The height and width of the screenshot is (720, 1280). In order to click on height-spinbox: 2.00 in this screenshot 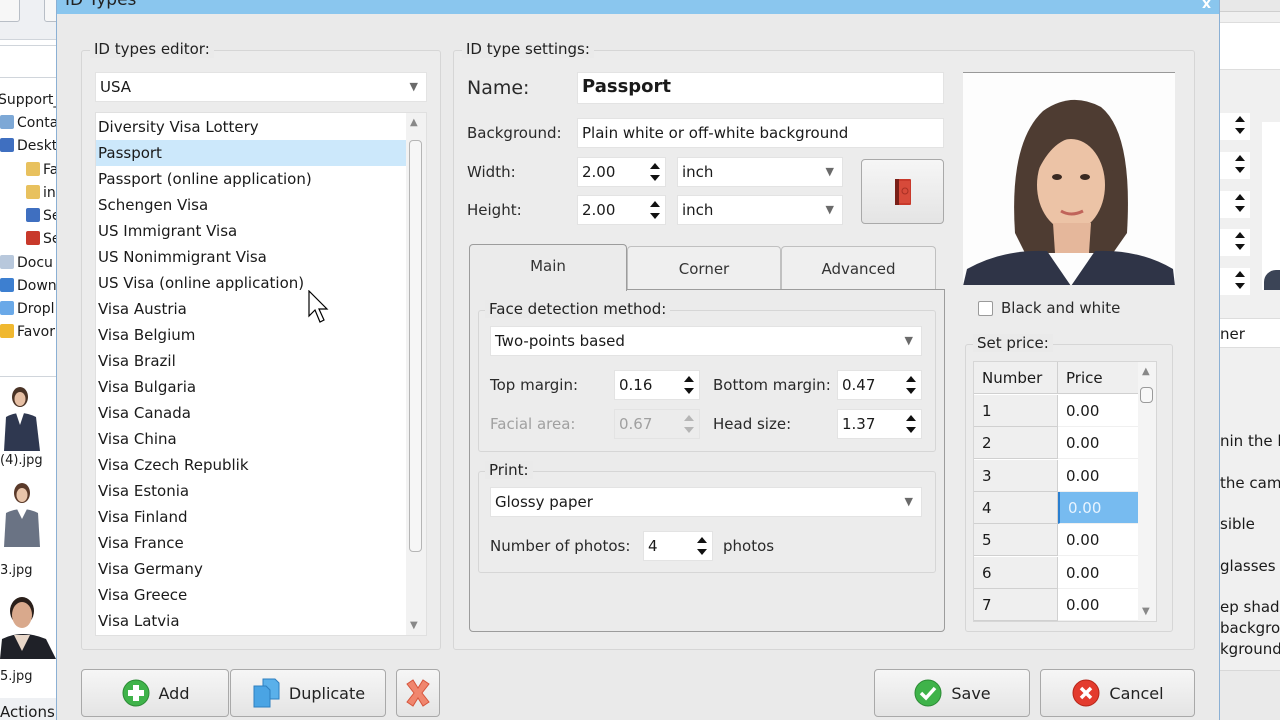, I will do `click(621, 210)`.